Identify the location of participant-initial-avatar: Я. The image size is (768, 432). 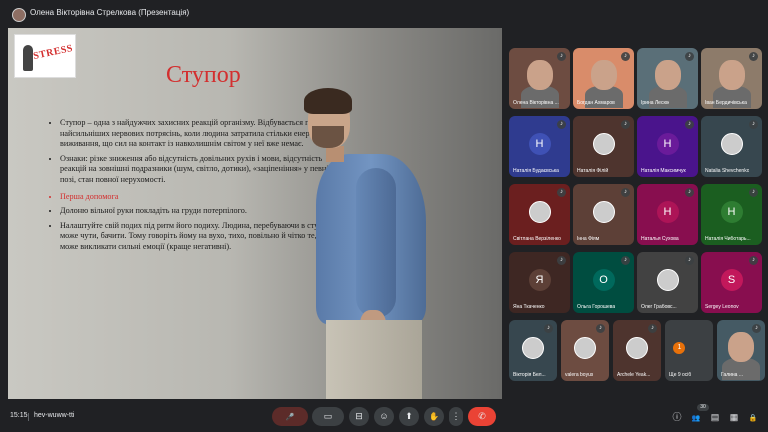
(539, 280).